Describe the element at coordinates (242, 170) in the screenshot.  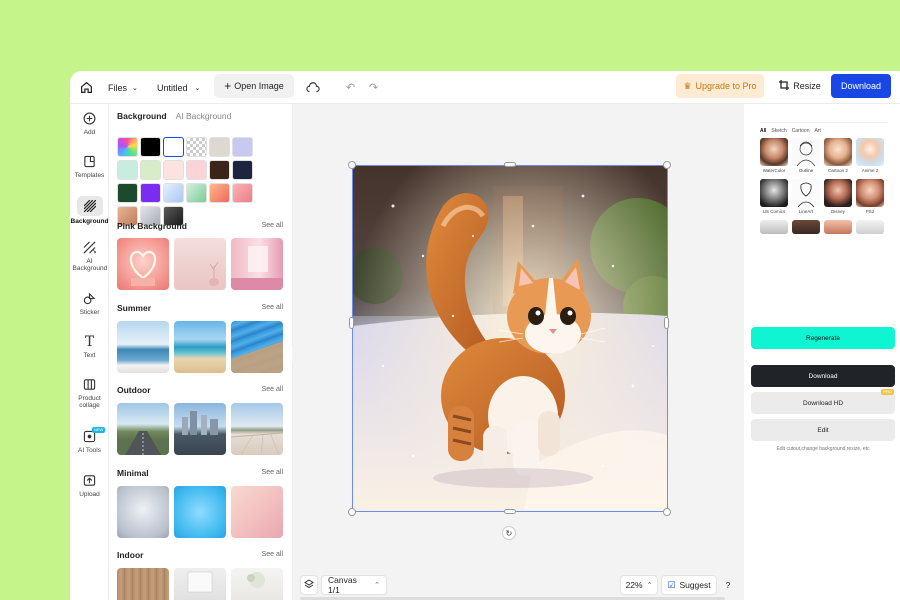
I see `swatch-navy` at that location.